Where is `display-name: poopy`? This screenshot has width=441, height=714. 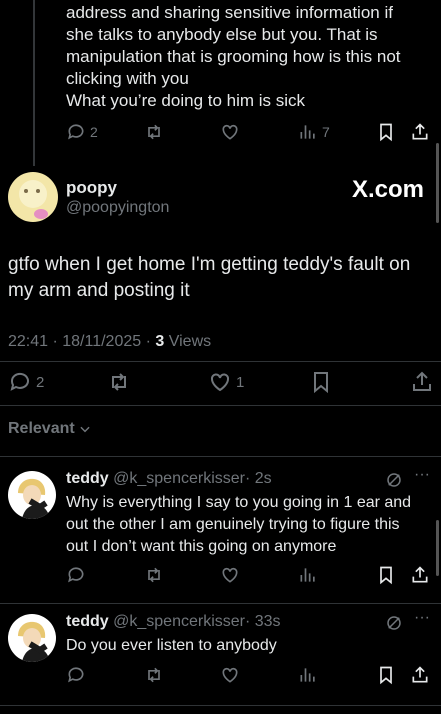 display-name: poopy is located at coordinates (91, 188).